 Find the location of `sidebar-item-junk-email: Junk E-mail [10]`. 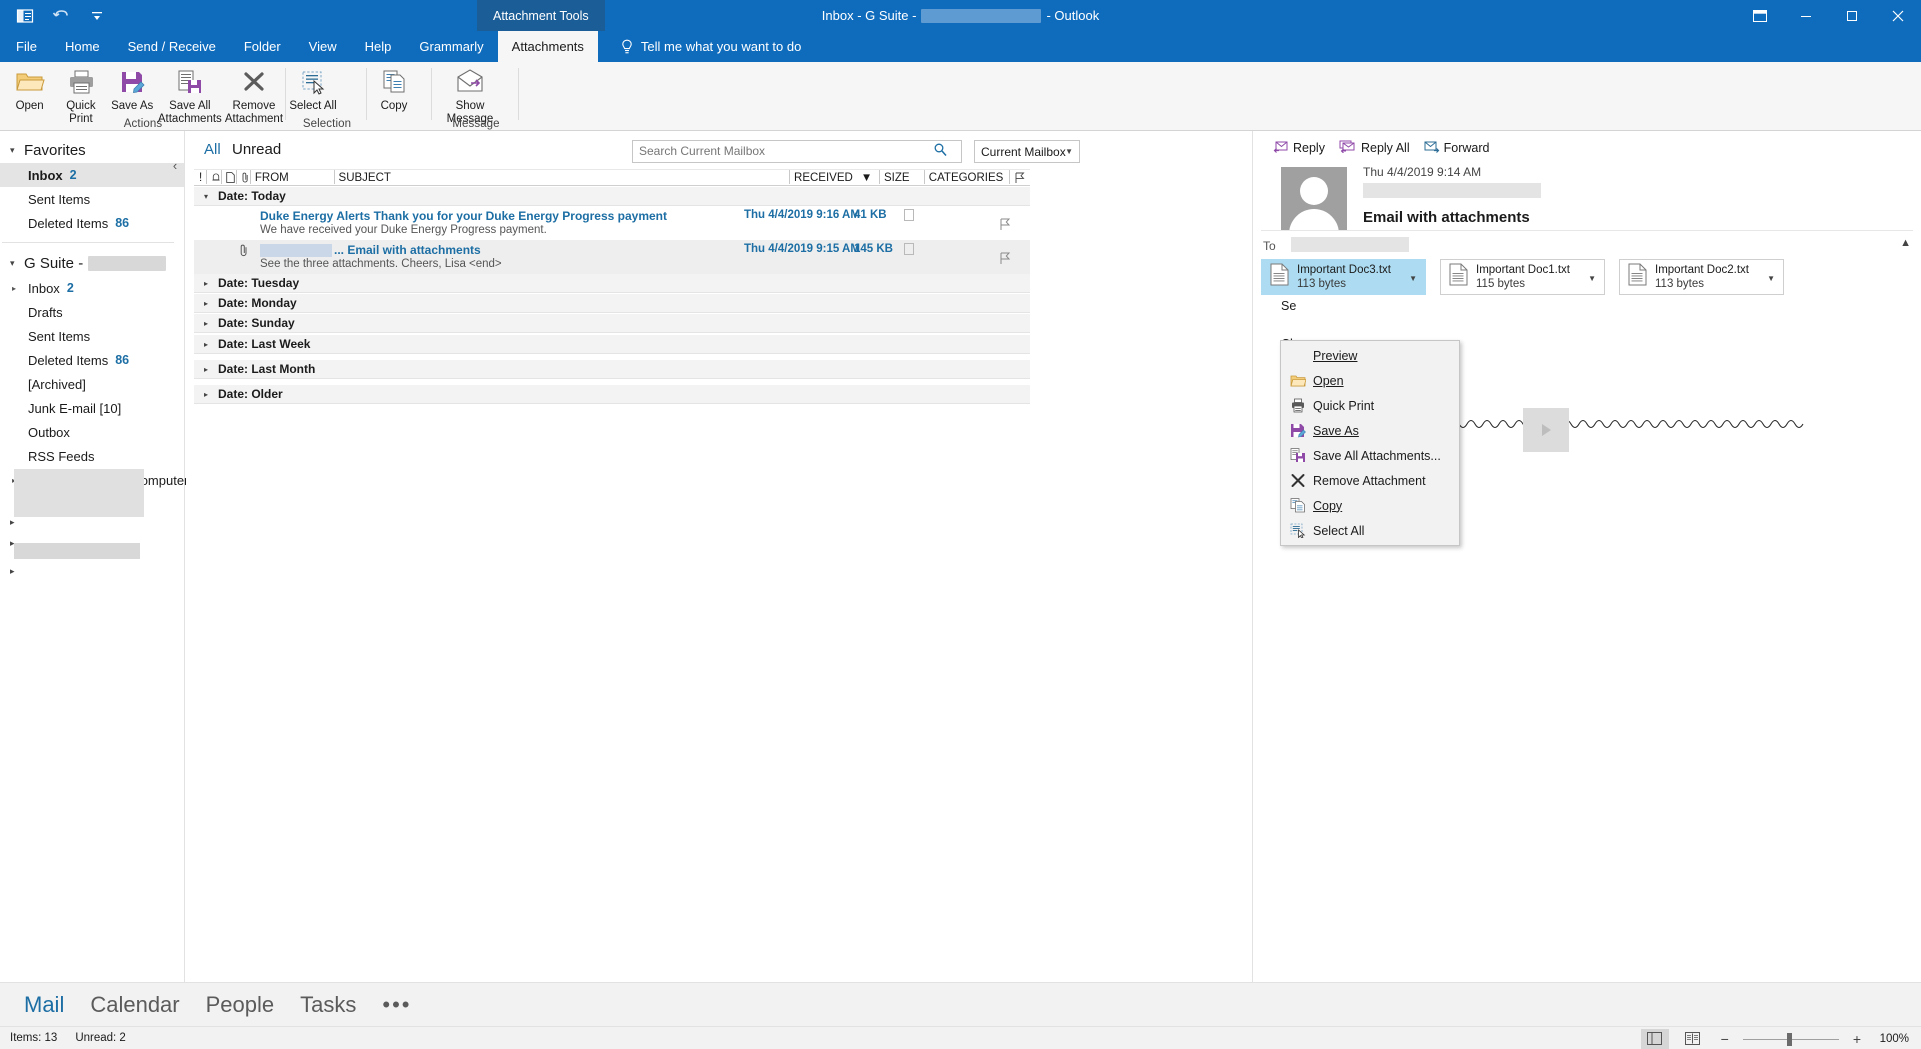

sidebar-item-junk-email: Junk E-mail [10] is located at coordinates (92, 408).